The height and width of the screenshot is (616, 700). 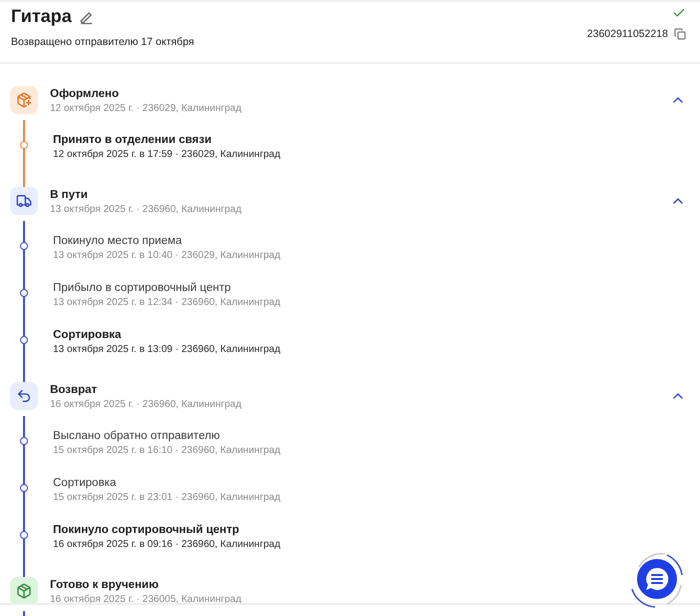 I want to click on event-date: 13 октября 2025 г. в 12:34 · 236960, Калининград, so click(x=167, y=302).